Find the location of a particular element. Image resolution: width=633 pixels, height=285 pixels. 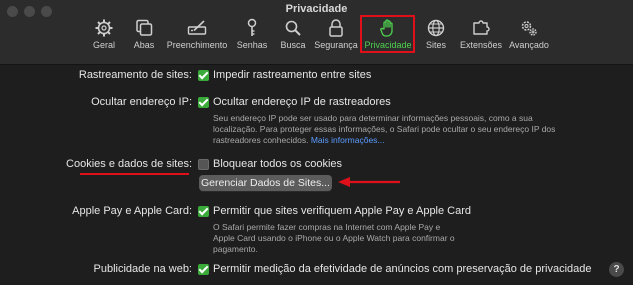

block-cookies-option: Bloquear todos os cookies is located at coordinates (278, 164).